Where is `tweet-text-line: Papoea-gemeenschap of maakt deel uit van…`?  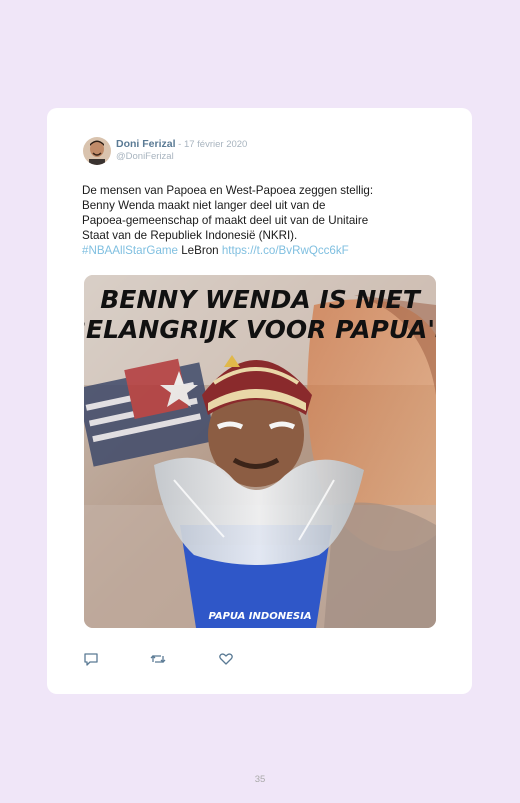
tweet-text-line: Papoea-gemeenschap of maakt deel uit van… is located at coordinates (225, 220).